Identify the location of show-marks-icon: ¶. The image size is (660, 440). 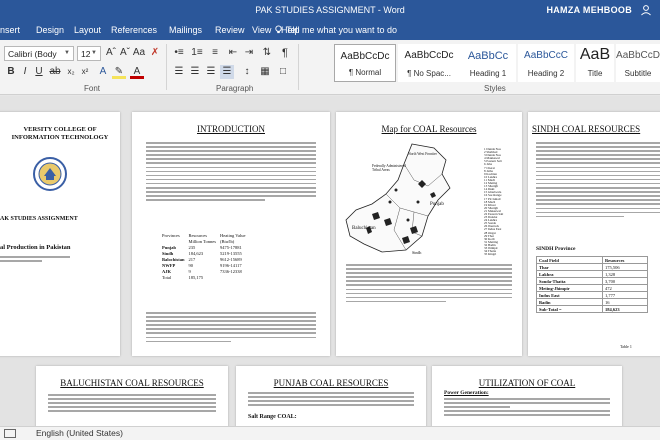
(285, 53).